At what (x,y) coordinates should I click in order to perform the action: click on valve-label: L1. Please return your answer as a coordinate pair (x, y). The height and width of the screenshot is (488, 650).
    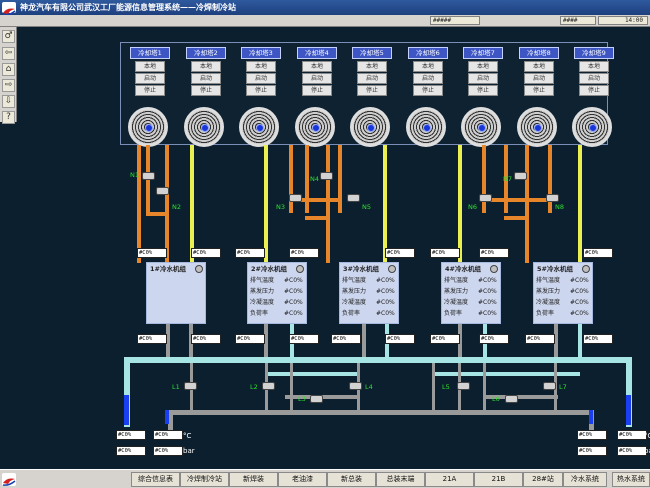
    Looking at the image, I should click on (176, 387).